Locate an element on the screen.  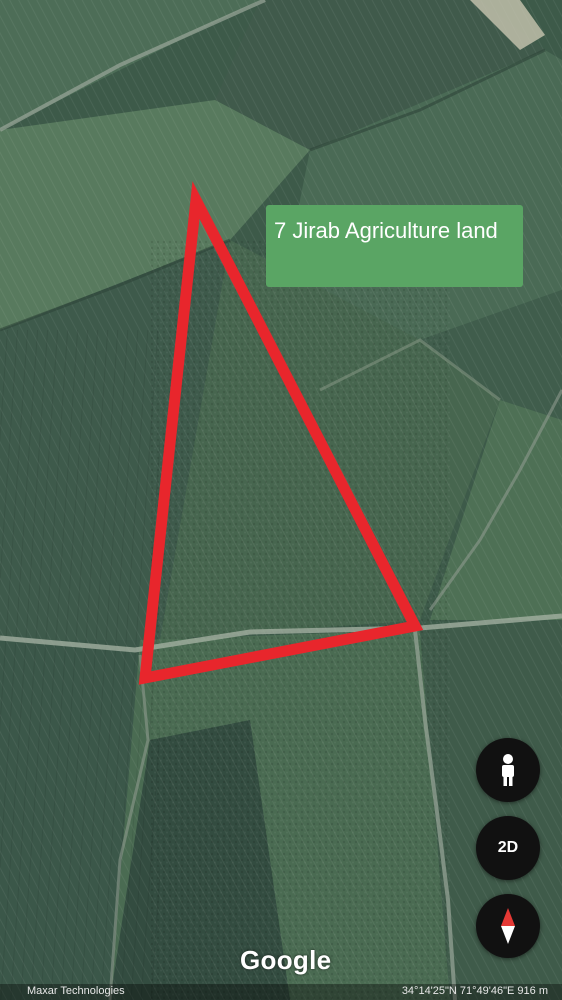
coordinates-readout: 34°14'25"N 71°49'46"E 916 m is located at coordinates (474, 991).